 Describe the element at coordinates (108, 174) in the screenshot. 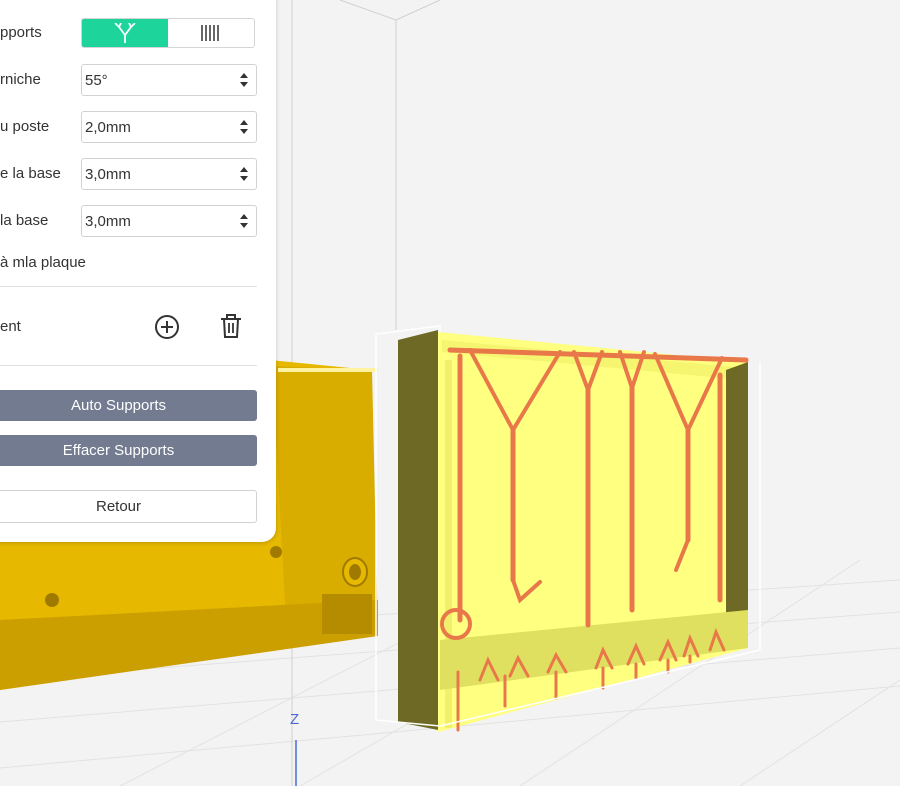

I see `base-size-value: 3,0mm` at that location.